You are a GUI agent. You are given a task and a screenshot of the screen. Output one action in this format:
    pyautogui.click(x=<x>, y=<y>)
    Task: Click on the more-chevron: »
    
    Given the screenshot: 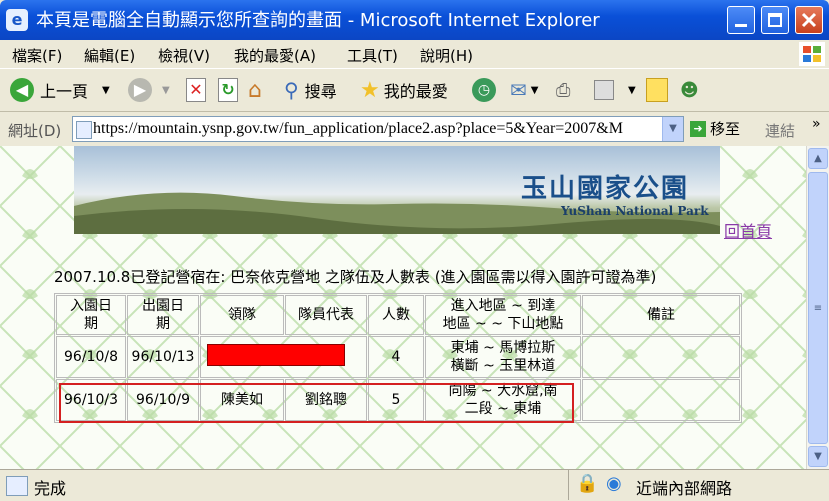 What is the action you would take?
    pyautogui.click(x=816, y=124)
    